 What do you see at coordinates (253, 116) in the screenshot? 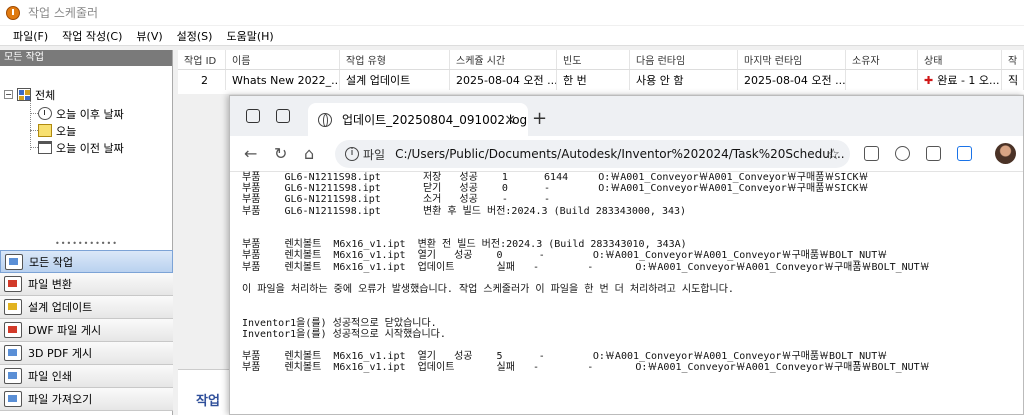
I see `workspaces-icon` at bounding box center [253, 116].